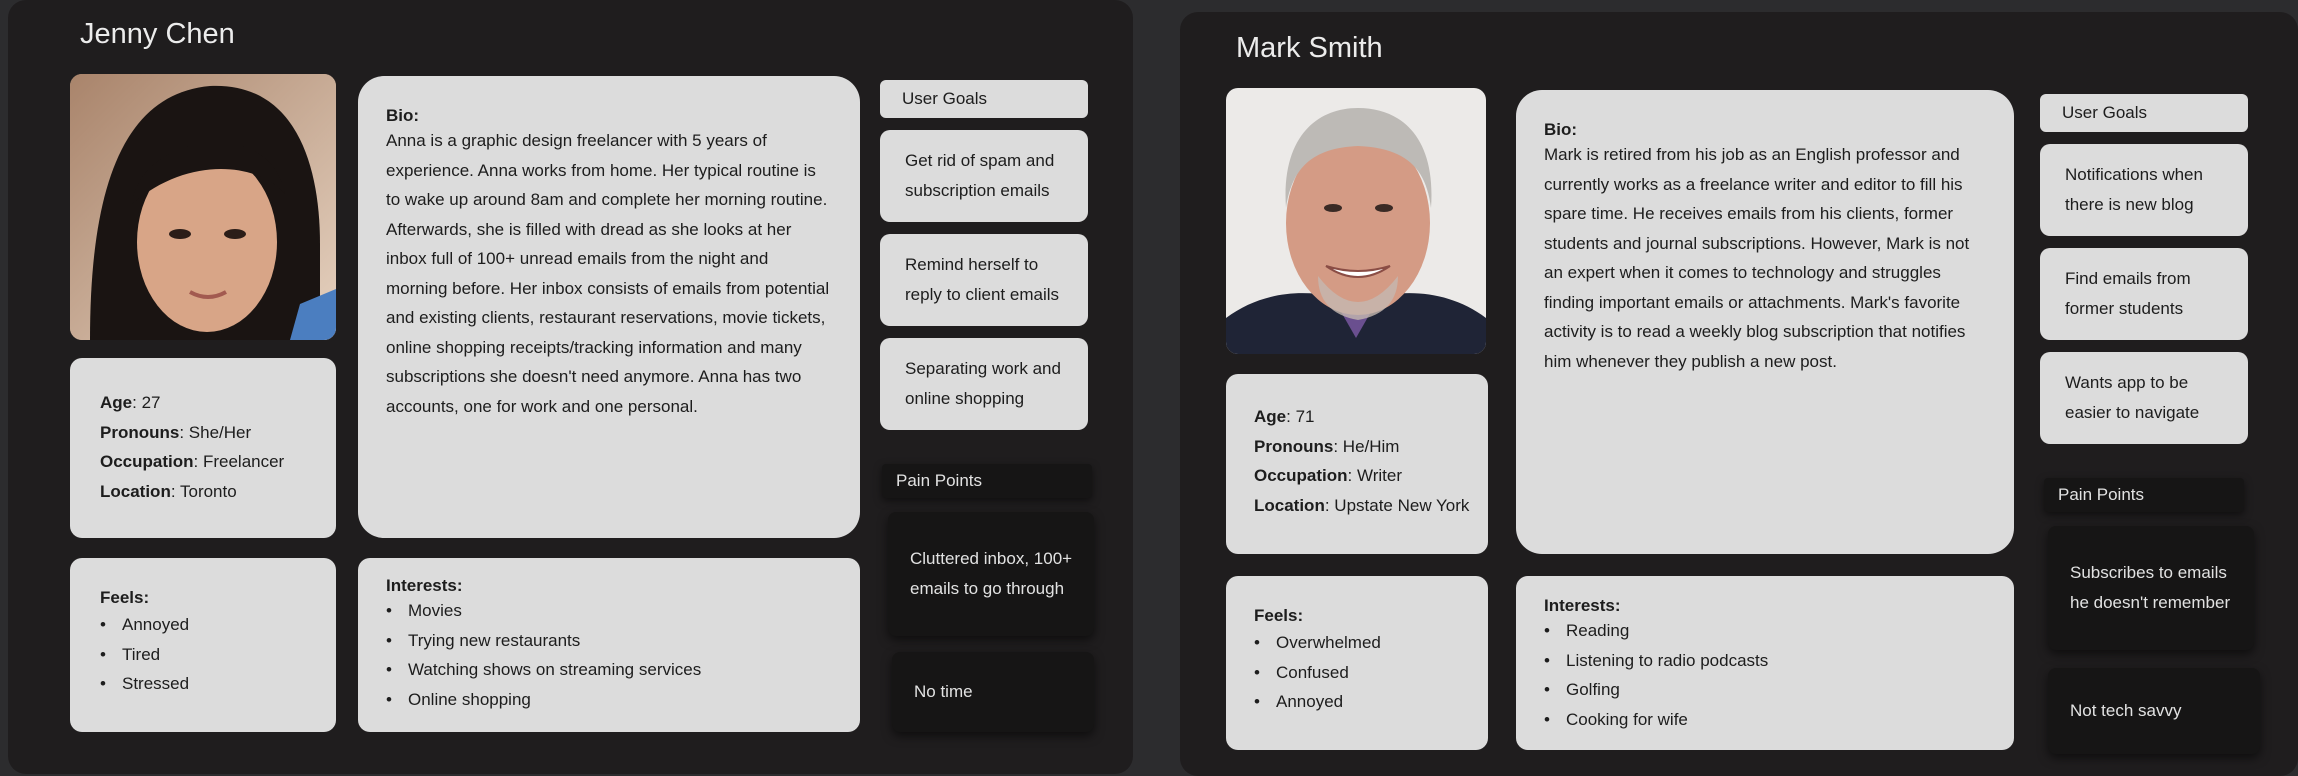  I want to click on pronouns-line: Pronouns: She/Her, so click(176, 432).